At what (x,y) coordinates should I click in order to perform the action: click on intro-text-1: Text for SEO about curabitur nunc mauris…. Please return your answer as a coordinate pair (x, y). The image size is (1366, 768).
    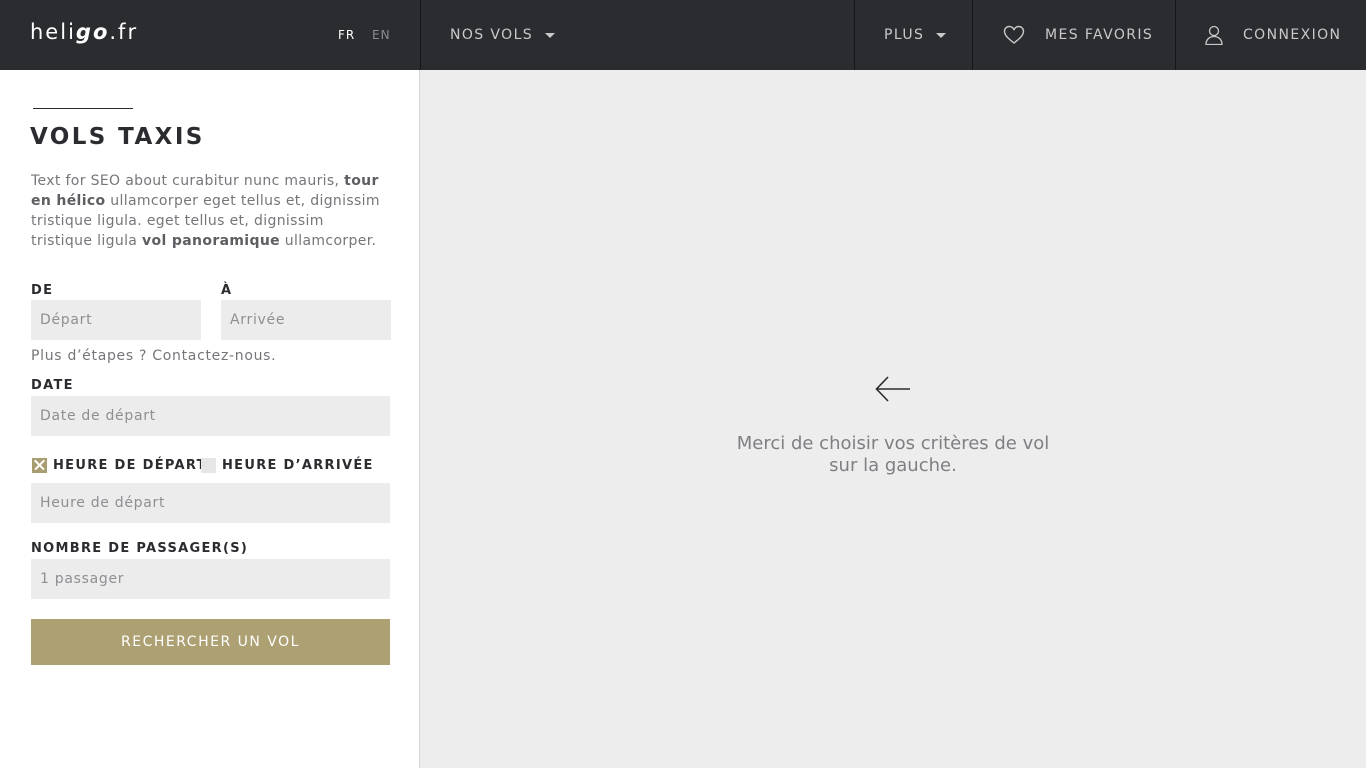
    Looking at the image, I should click on (188, 181).